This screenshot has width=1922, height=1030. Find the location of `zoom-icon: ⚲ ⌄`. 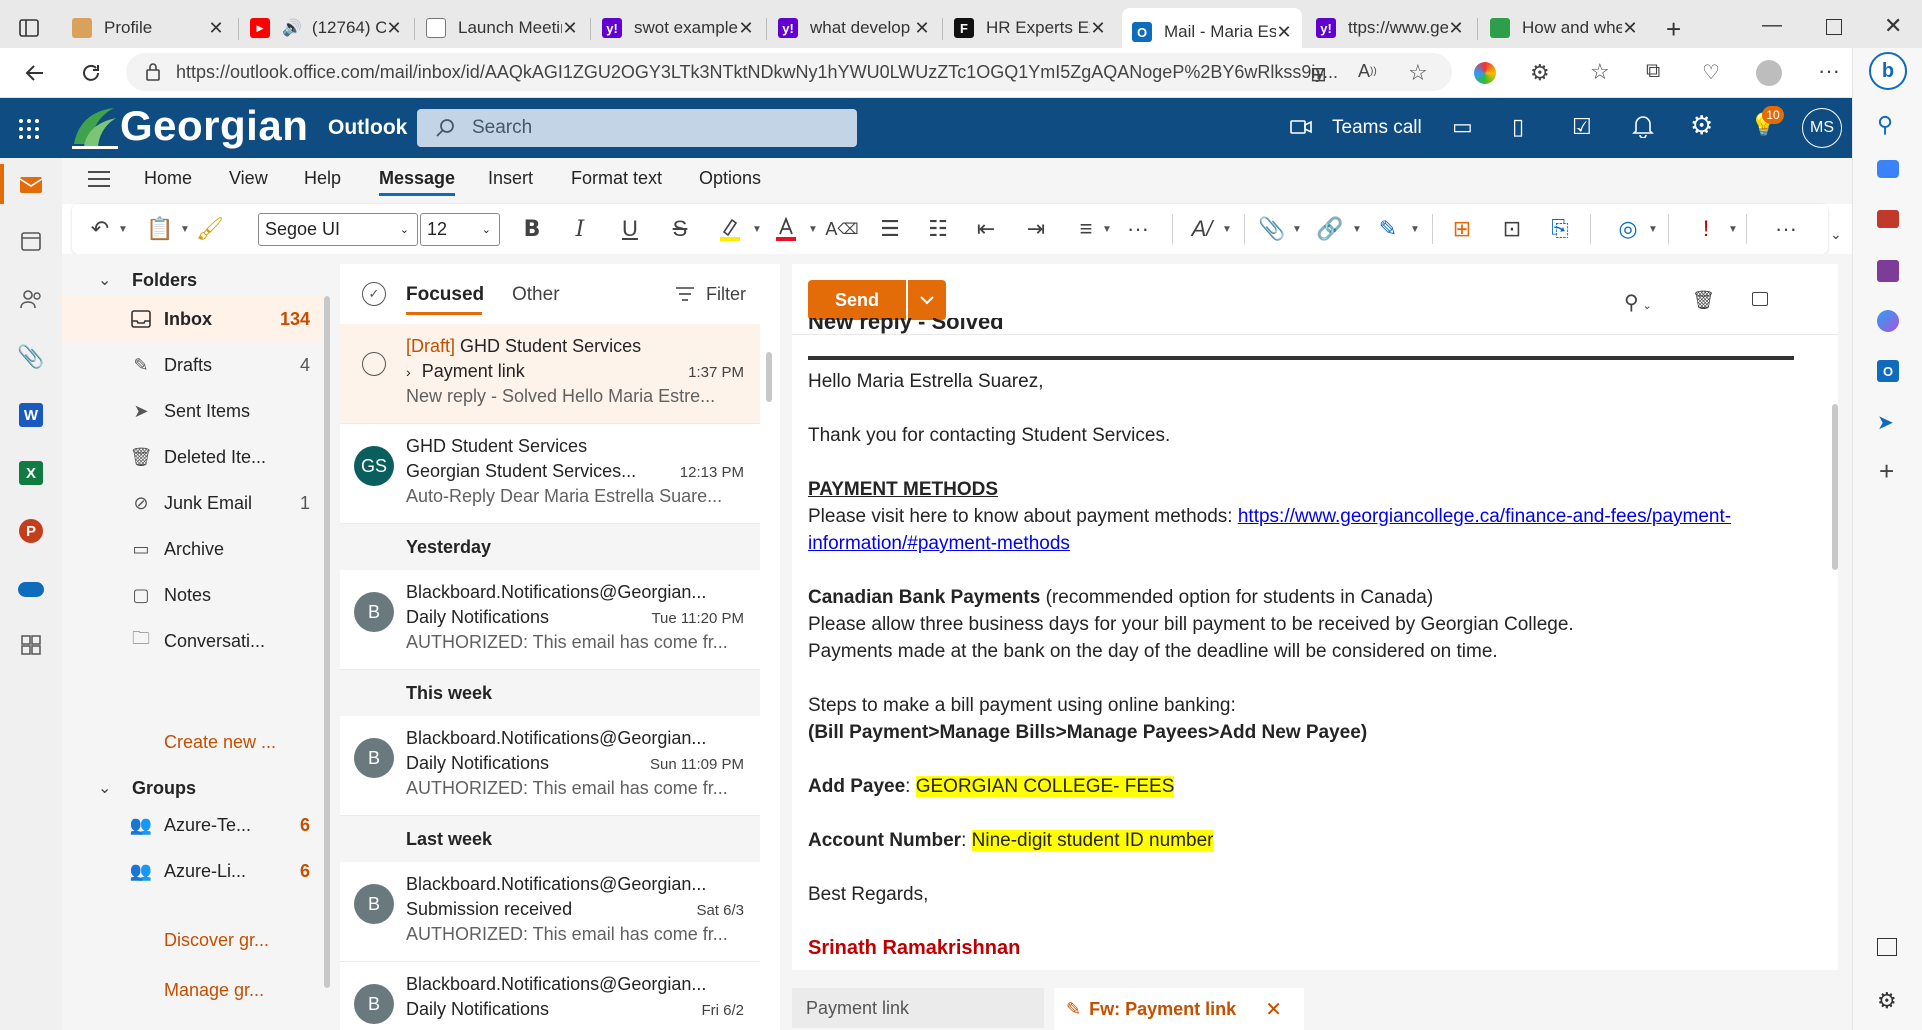

zoom-icon: ⚲ ⌄ is located at coordinates (1638, 302).